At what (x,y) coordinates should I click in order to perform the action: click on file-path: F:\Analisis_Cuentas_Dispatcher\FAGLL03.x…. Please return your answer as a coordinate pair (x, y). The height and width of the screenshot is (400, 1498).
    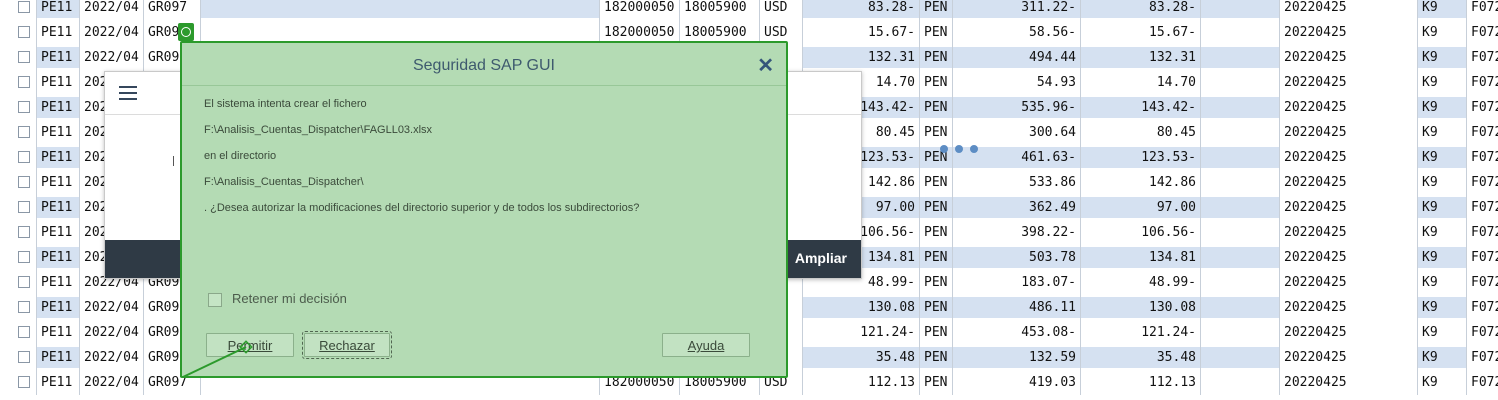
    Looking at the image, I should click on (318, 130).